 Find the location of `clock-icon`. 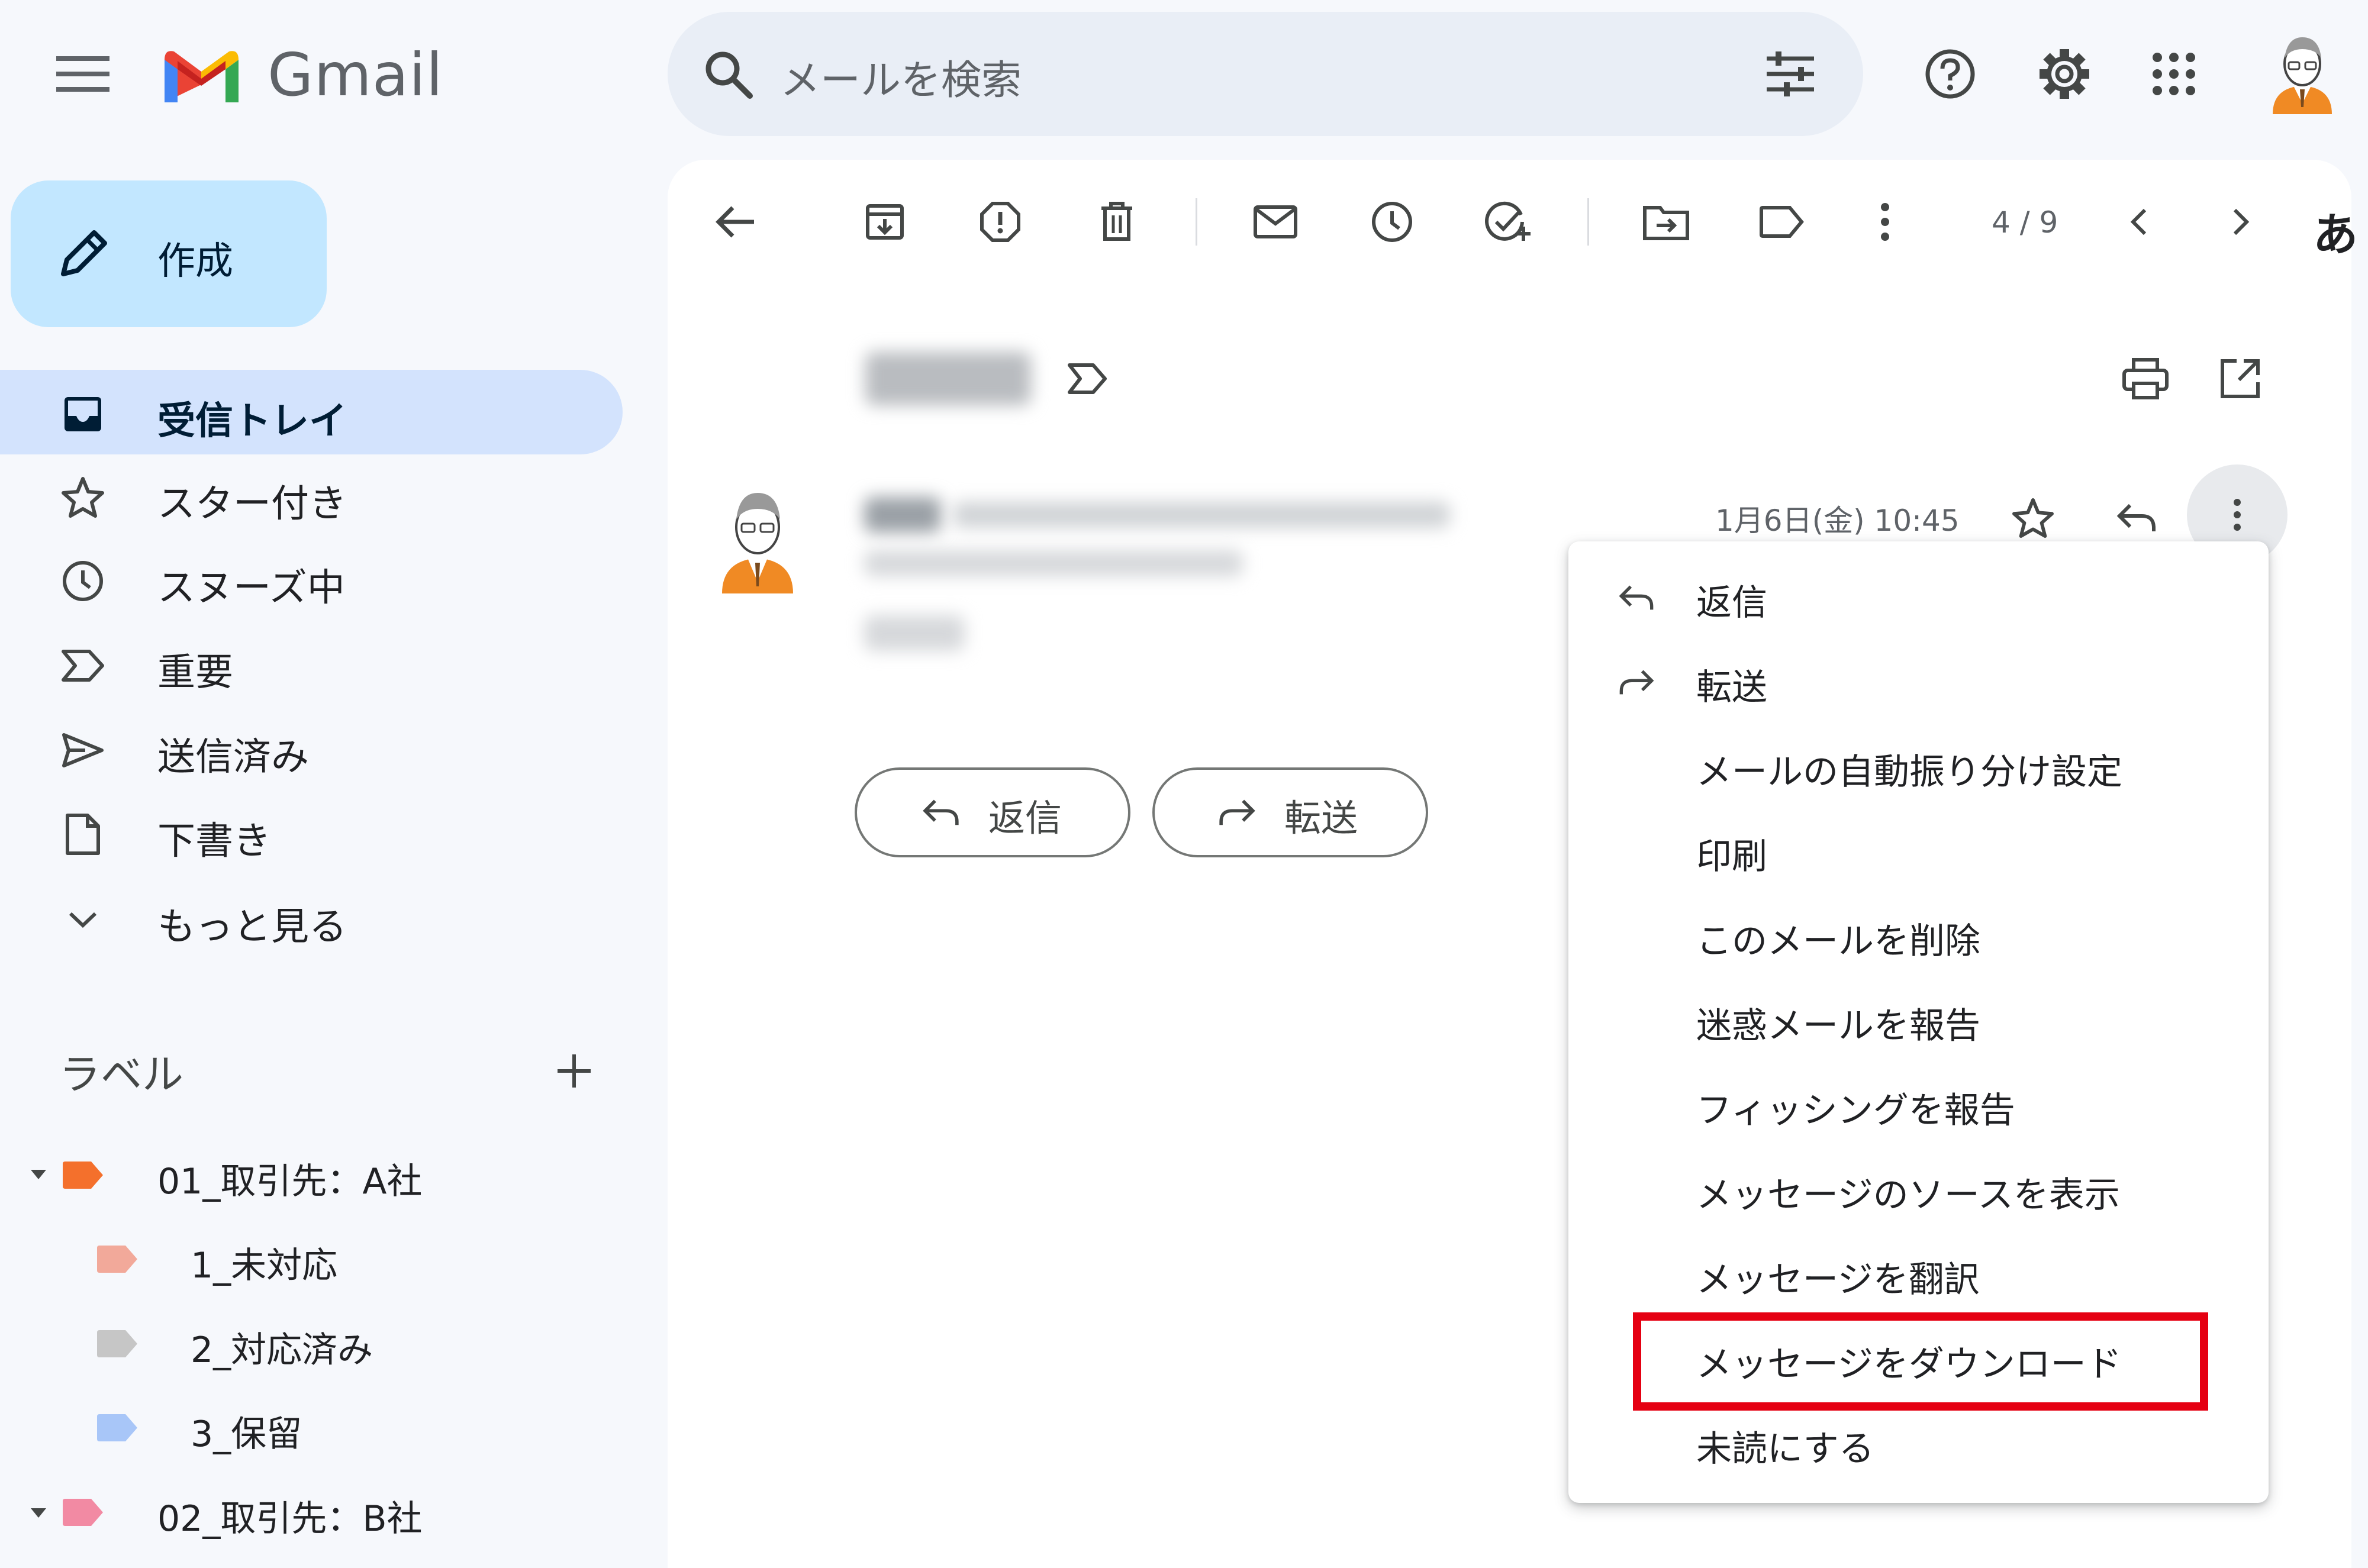

clock-icon is located at coordinates (83, 581).